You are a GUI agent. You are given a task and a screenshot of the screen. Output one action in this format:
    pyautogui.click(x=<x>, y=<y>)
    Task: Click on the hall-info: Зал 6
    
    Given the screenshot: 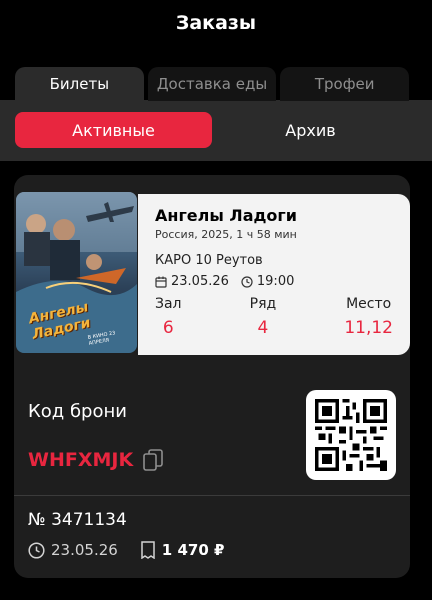 What is the action you would take?
    pyautogui.click(x=168, y=317)
    